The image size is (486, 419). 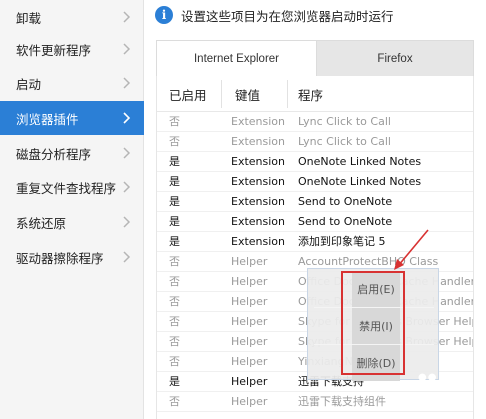 I want to click on sidebar-item-label: 启动, so click(x=29, y=84).